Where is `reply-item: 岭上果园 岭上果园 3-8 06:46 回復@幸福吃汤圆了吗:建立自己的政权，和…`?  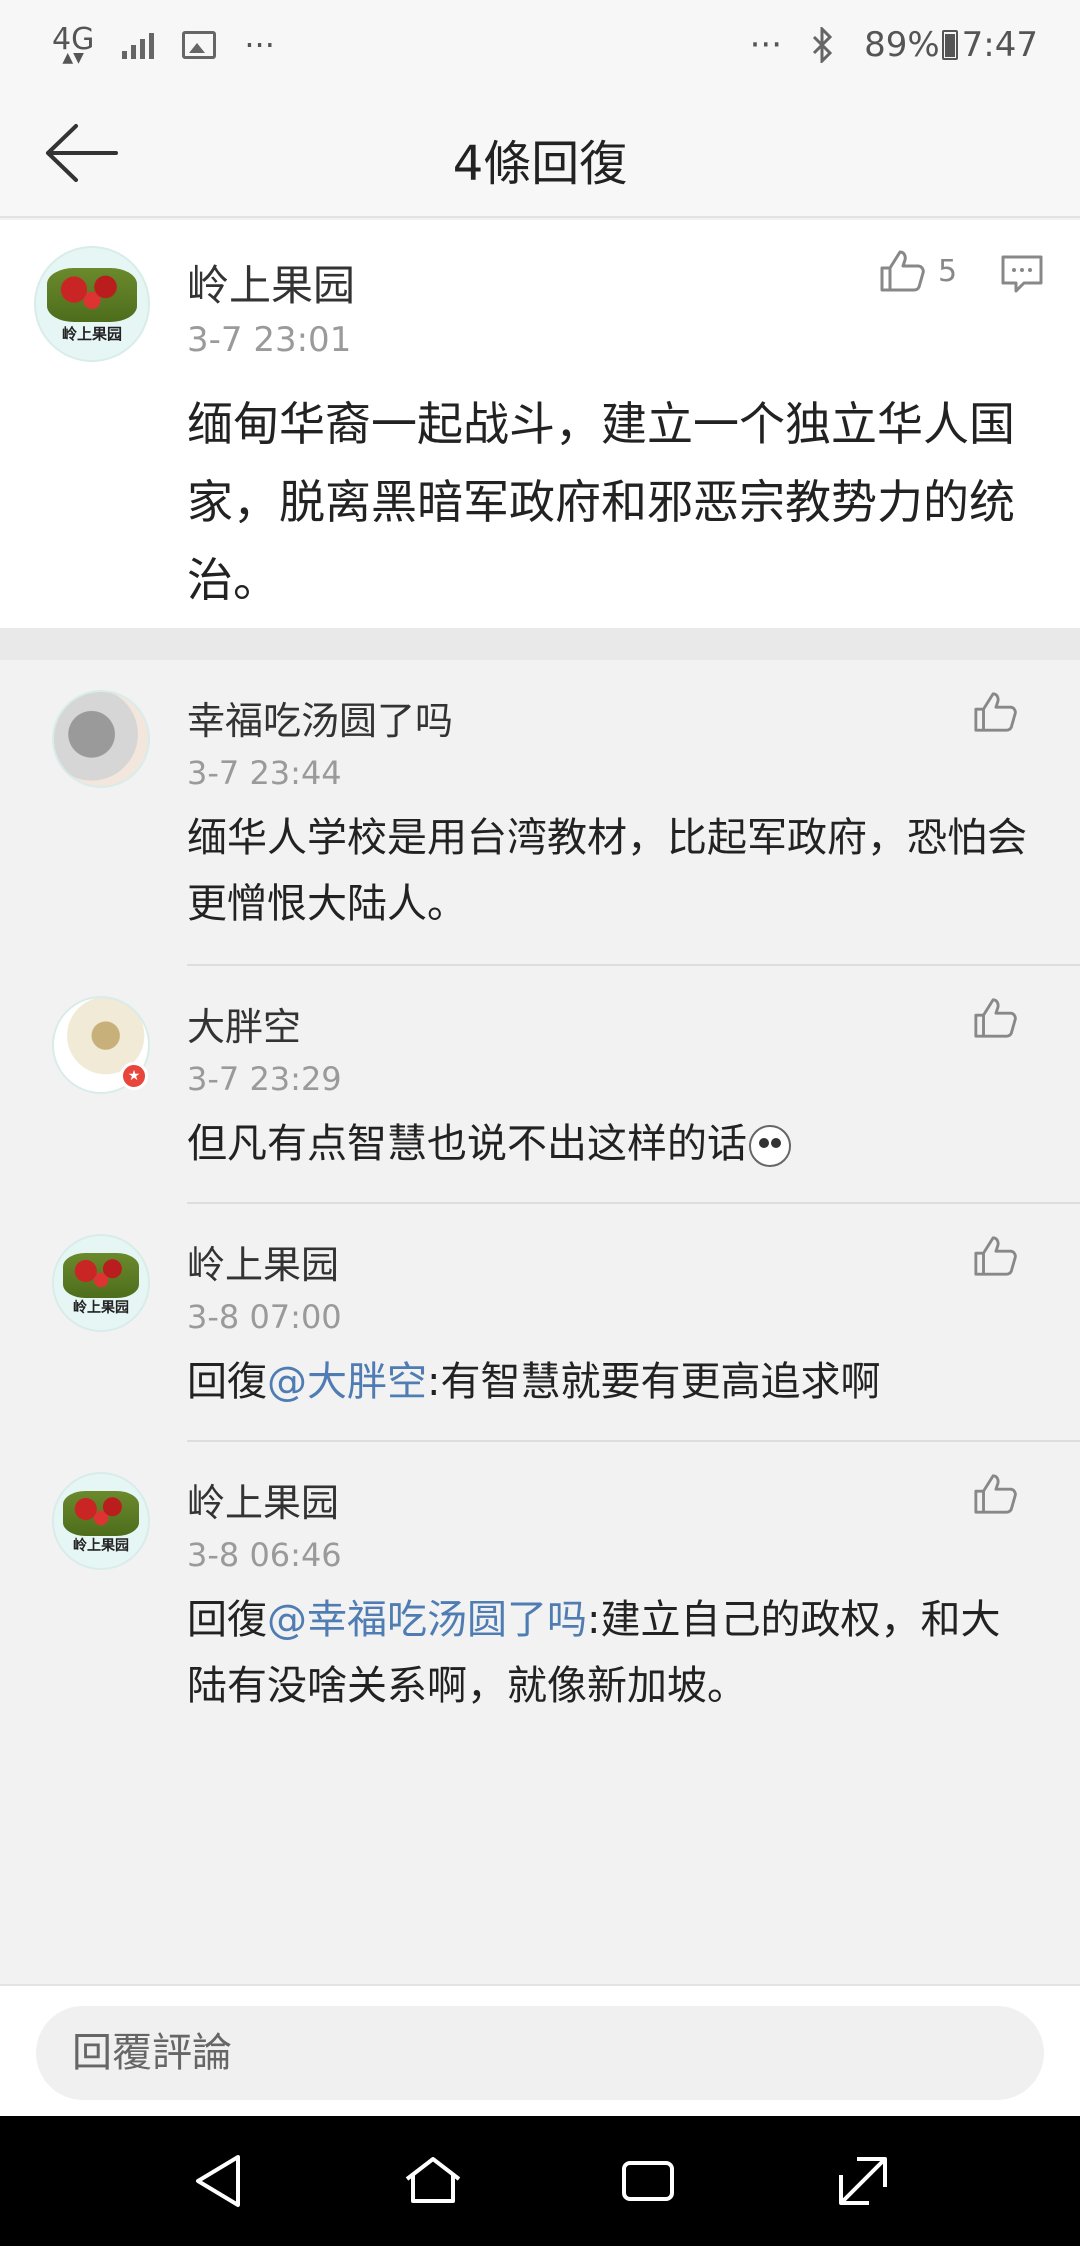
reply-item: 岭上果园 岭上果园 3-8 06:46 回復@幸福吃汤圆了吗:建立自己的政权，和… is located at coordinates (540, 1592).